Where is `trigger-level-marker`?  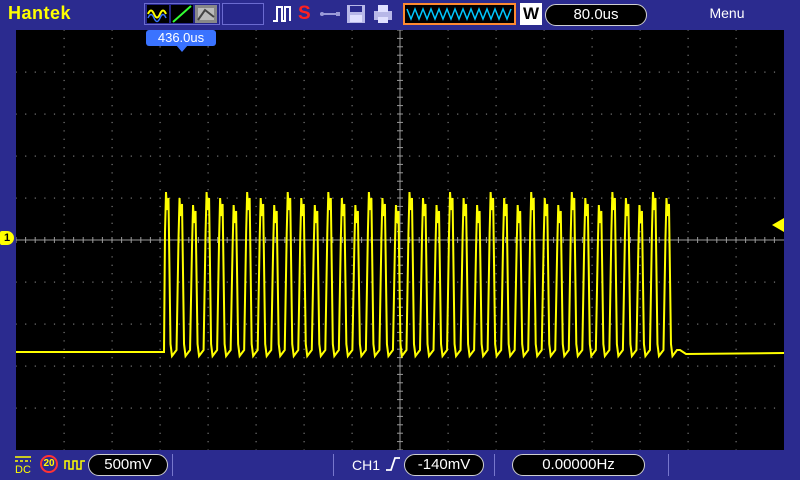
trigger-level-marker is located at coordinates (778, 225).